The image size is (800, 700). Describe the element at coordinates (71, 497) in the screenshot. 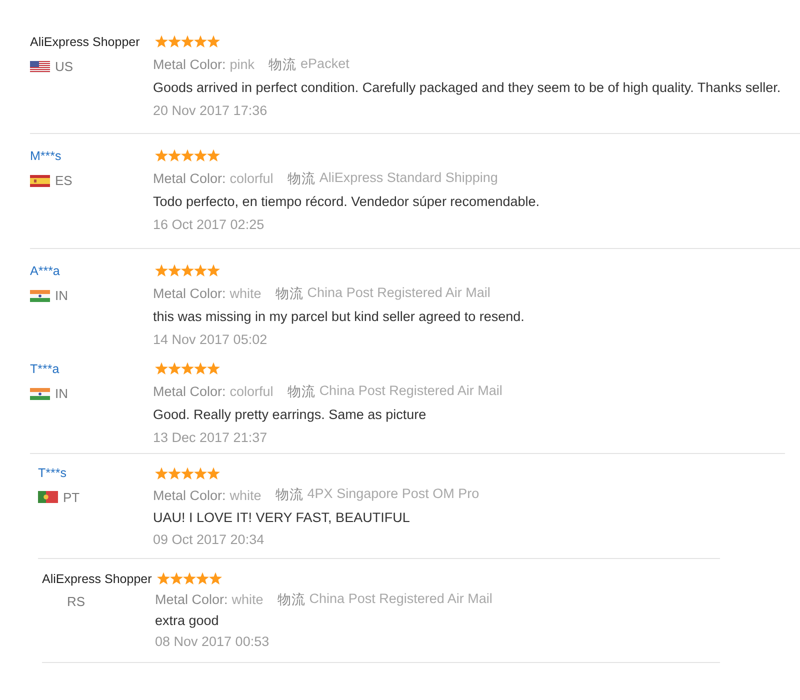

I see `country-code: PT` at that location.